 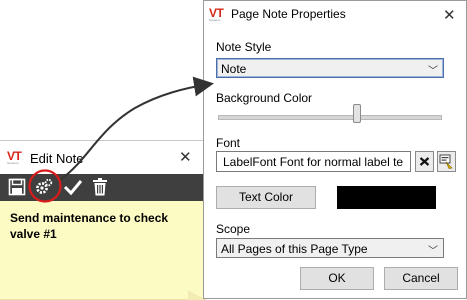 What do you see at coordinates (45, 186) in the screenshot?
I see `highlight-circle` at bounding box center [45, 186].